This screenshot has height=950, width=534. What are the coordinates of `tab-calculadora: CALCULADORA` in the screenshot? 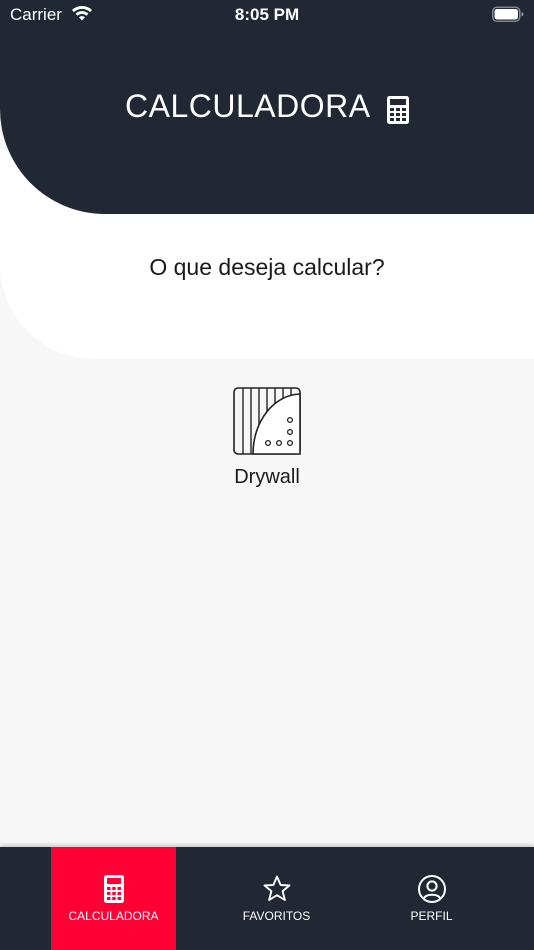 It's located at (113, 898).